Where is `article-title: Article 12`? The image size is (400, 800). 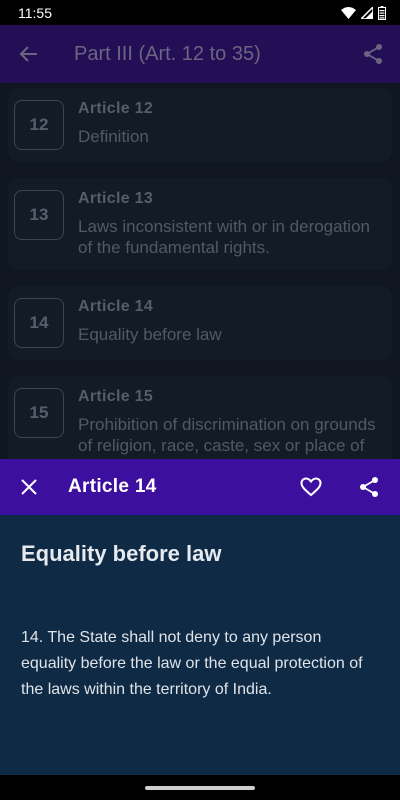
article-title: Article 12 is located at coordinates (116, 108).